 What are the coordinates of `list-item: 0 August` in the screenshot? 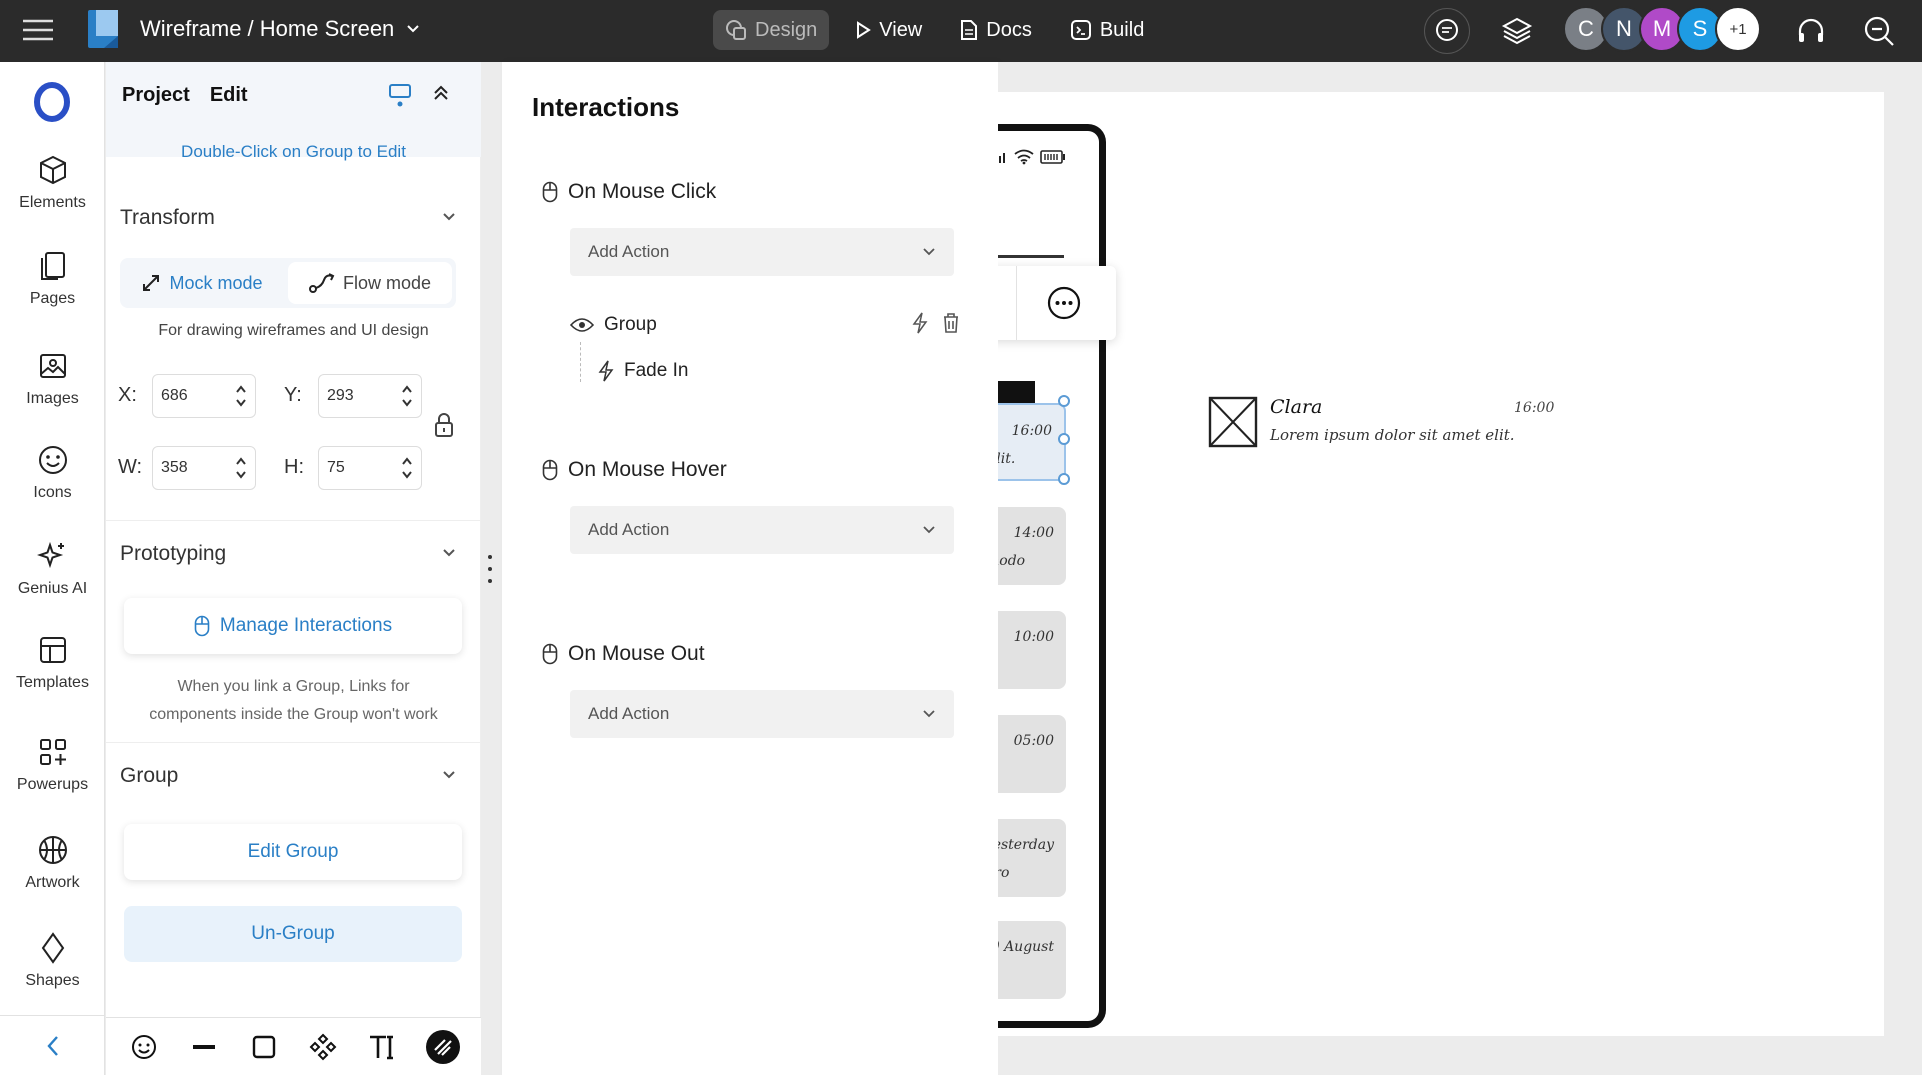 It's located at (1032, 960).